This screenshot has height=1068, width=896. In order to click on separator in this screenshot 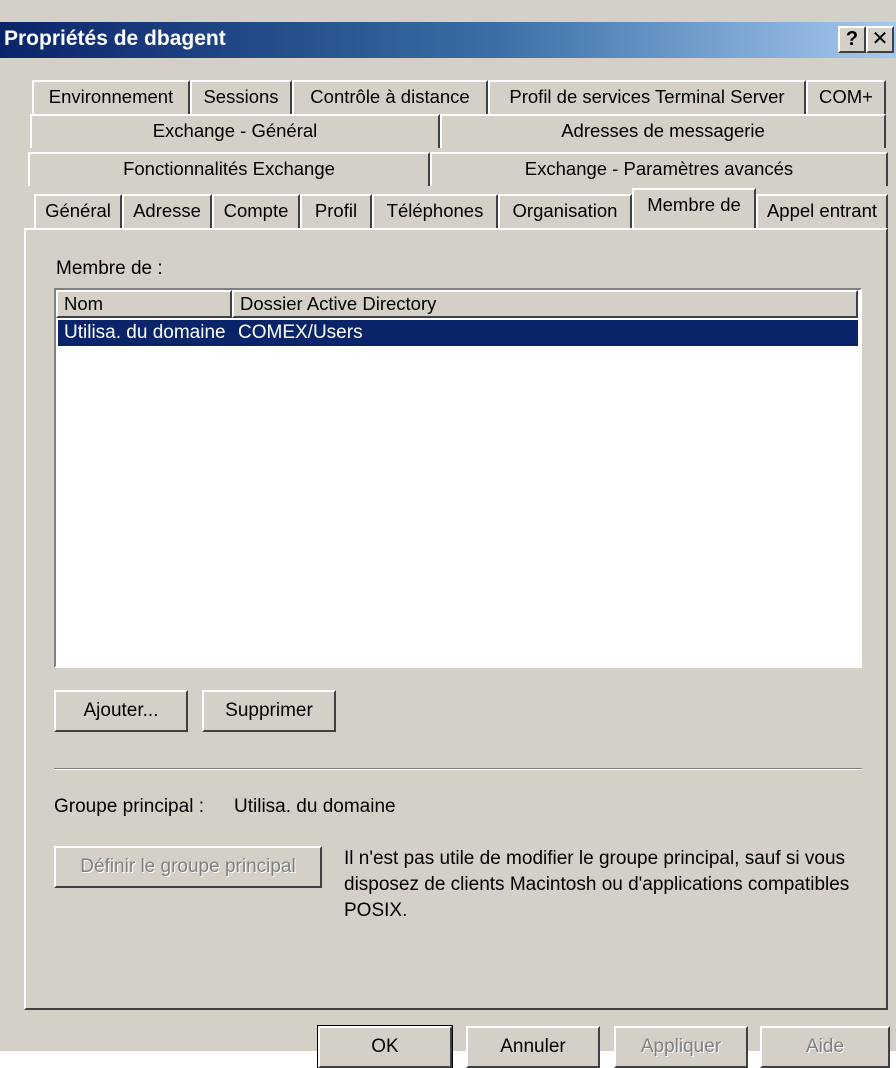, I will do `click(458, 769)`.